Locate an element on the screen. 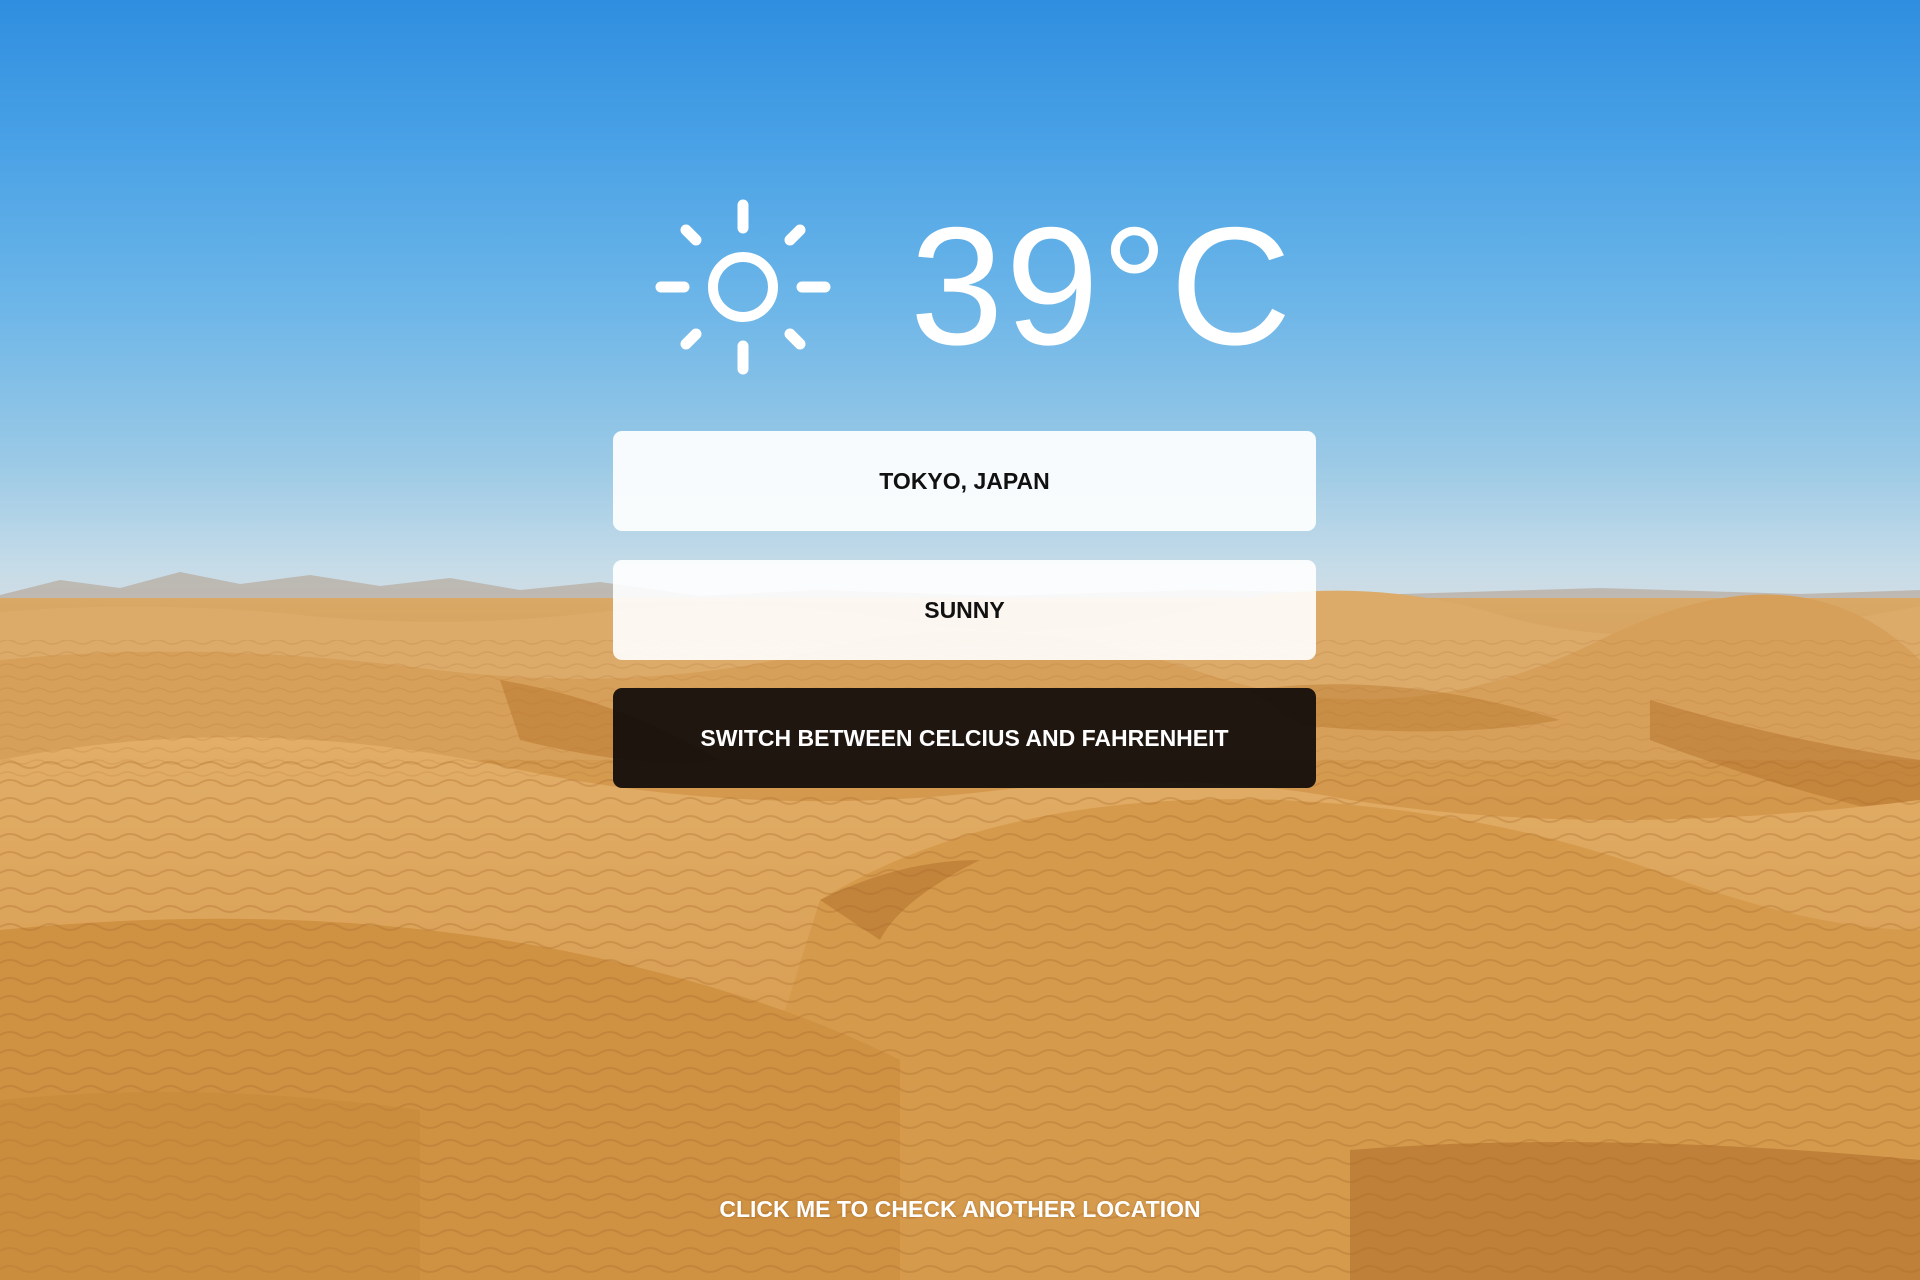 This screenshot has width=1920, height=1280. location-box: TOKYO, JAPAN is located at coordinates (964, 481).